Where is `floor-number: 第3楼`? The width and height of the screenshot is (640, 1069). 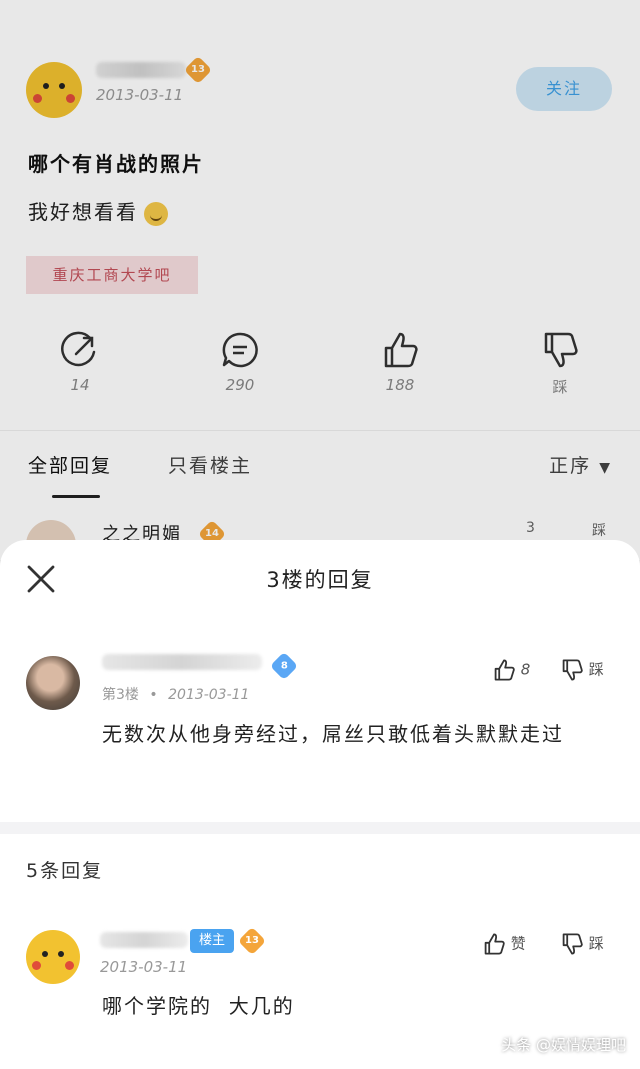
floor-number: 第3楼 is located at coordinates (120, 695).